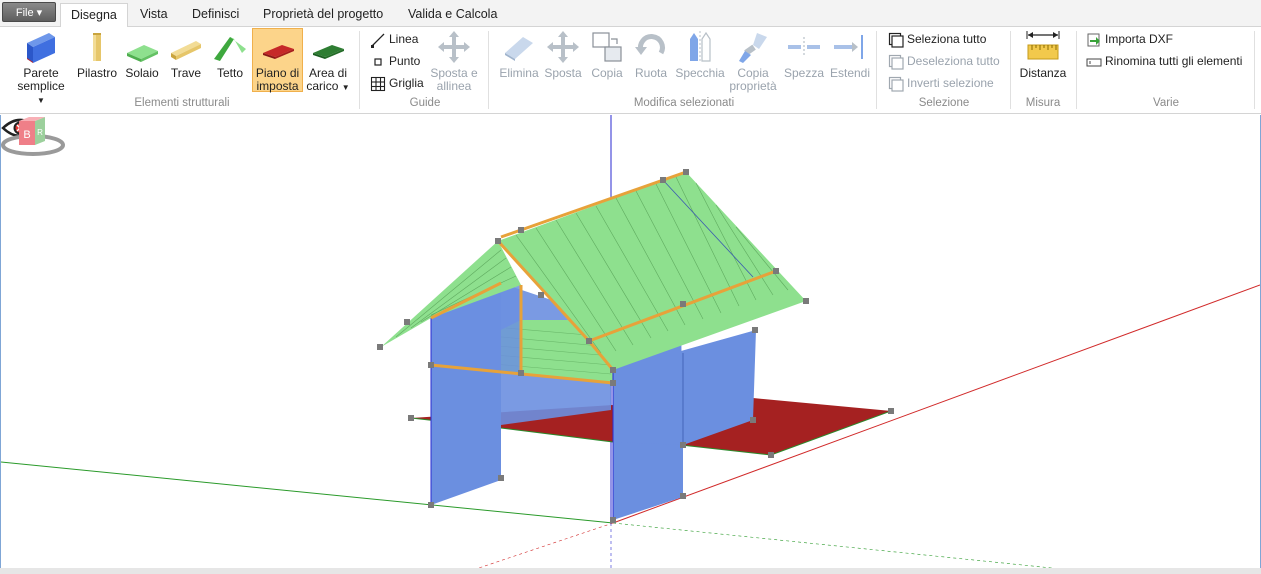 The width and height of the screenshot is (1261, 574). What do you see at coordinates (1043, 73) in the screenshot?
I see `distanza-label: Distanza` at bounding box center [1043, 73].